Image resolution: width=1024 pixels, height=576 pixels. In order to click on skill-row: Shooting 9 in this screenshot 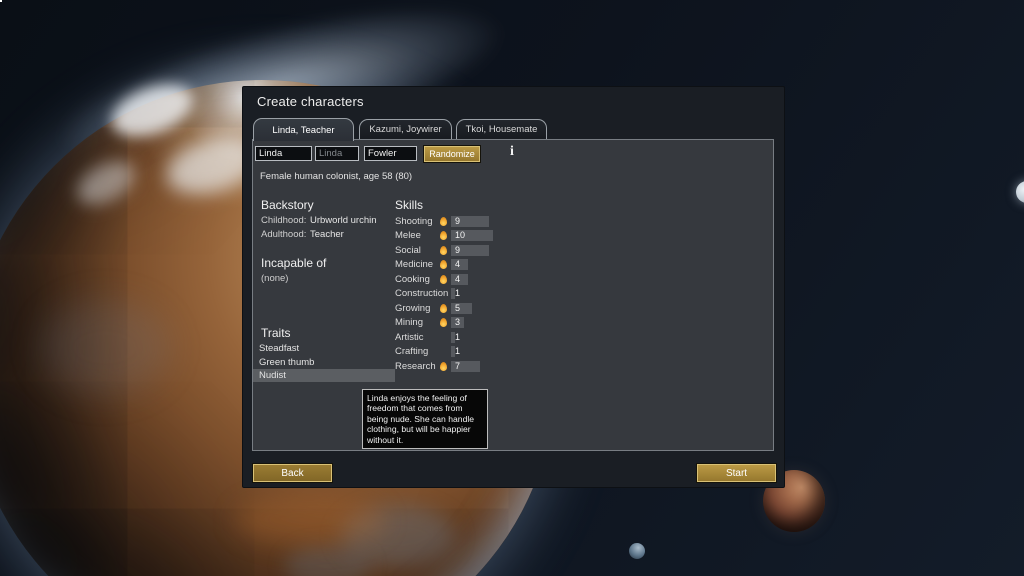, I will do `click(466, 221)`.